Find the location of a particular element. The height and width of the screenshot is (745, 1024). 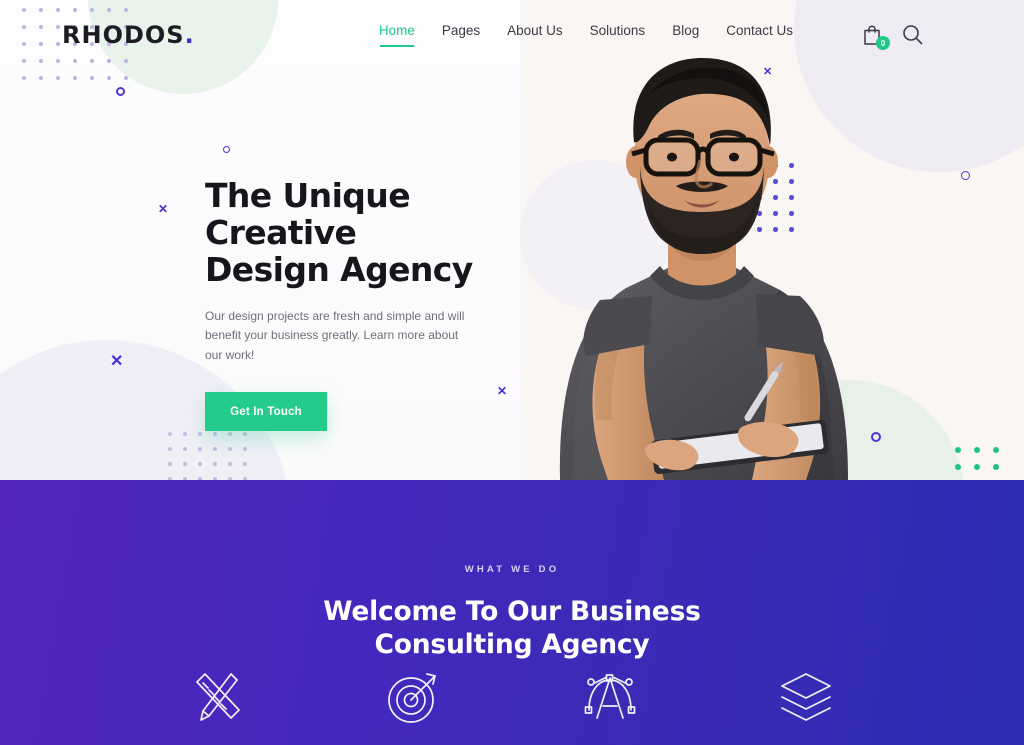

shopping-bag-icon: 0 is located at coordinates (876, 37).